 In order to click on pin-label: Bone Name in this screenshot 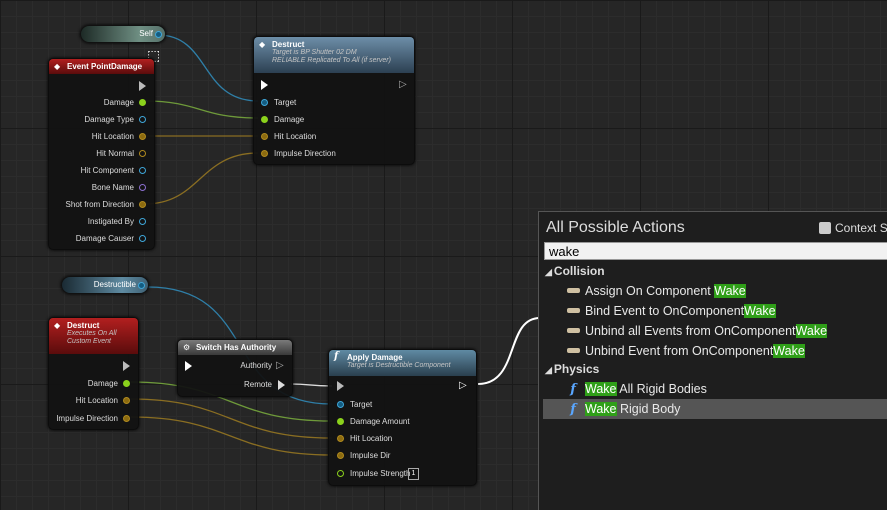, I will do `click(112, 187)`.